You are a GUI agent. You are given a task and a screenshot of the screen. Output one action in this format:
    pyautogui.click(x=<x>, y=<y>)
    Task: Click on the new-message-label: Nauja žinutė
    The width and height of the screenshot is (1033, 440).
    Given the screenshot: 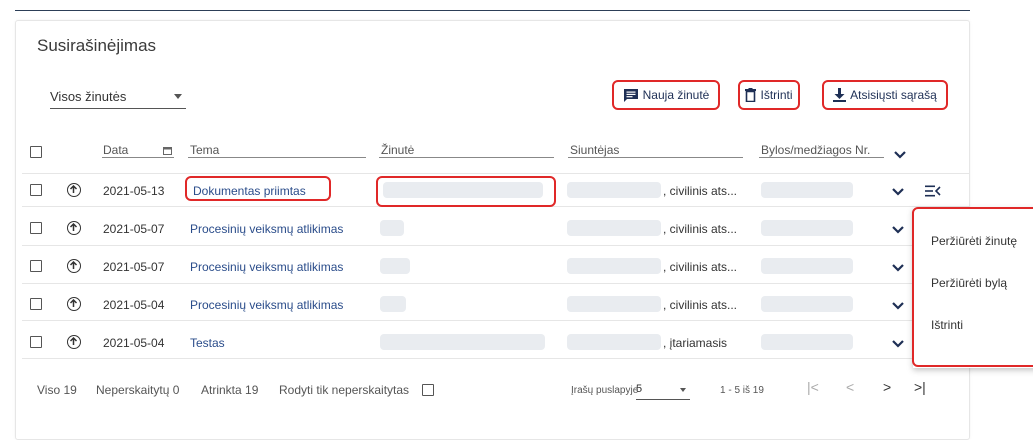 What is the action you would take?
    pyautogui.click(x=676, y=95)
    